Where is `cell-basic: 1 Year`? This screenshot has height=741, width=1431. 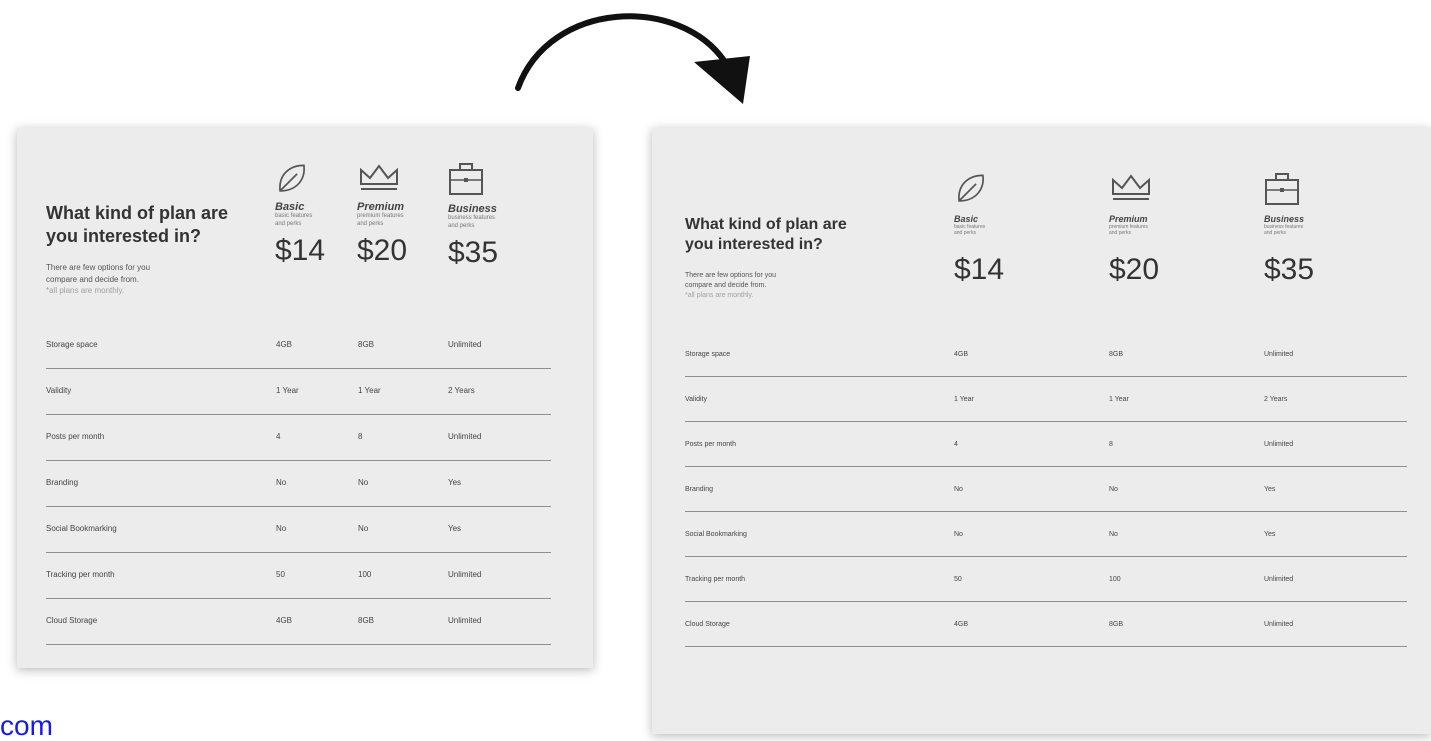
cell-basic: 1 Year is located at coordinates (287, 390).